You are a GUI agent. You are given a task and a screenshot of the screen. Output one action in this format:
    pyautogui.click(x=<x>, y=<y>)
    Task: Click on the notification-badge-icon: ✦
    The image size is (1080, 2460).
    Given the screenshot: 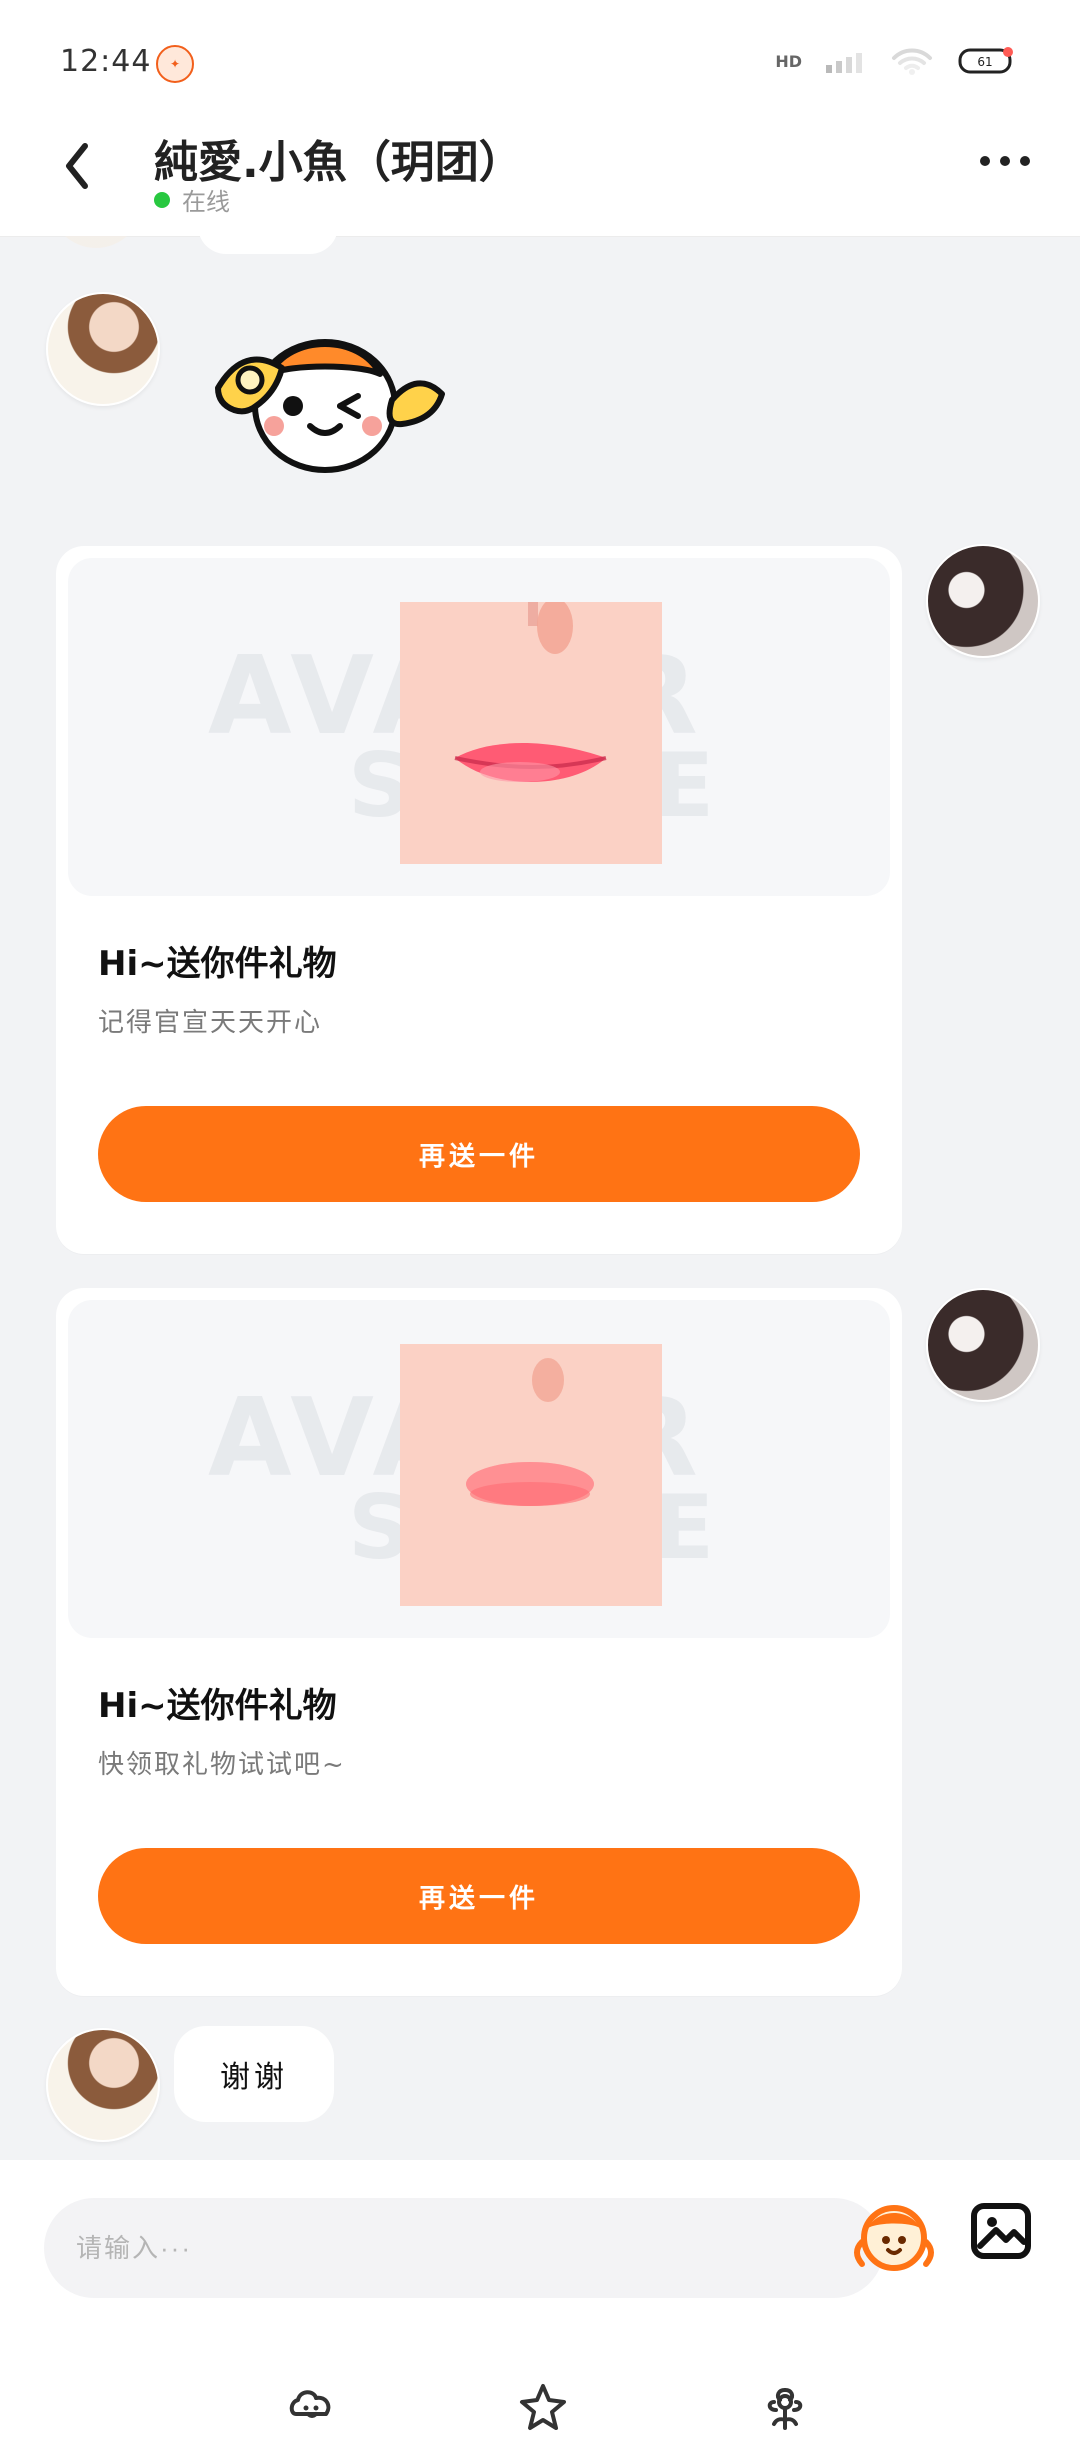 What is the action you would take?
    pyautogui.click(x=175, y=64)
    